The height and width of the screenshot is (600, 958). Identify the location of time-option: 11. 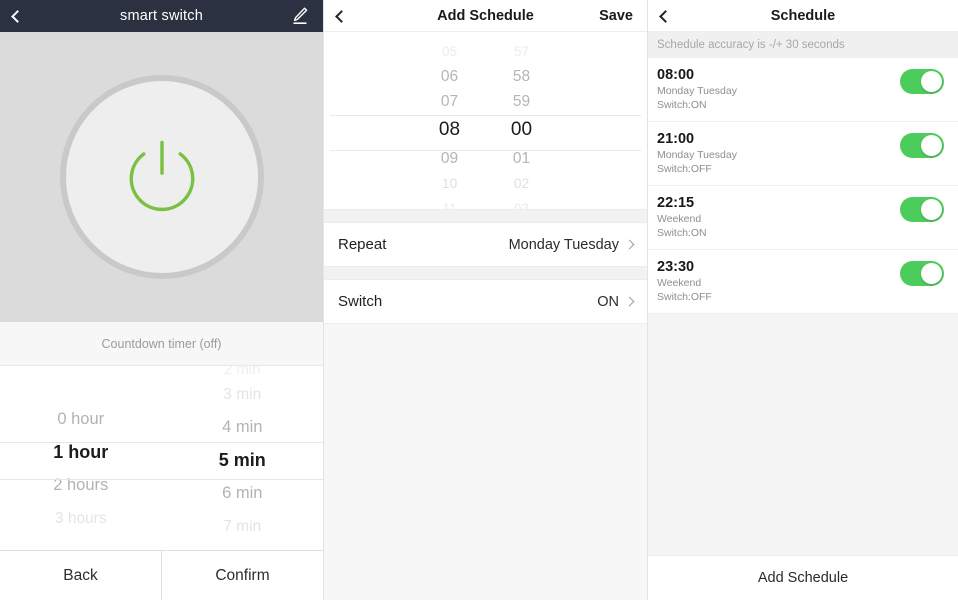
(450, 202).